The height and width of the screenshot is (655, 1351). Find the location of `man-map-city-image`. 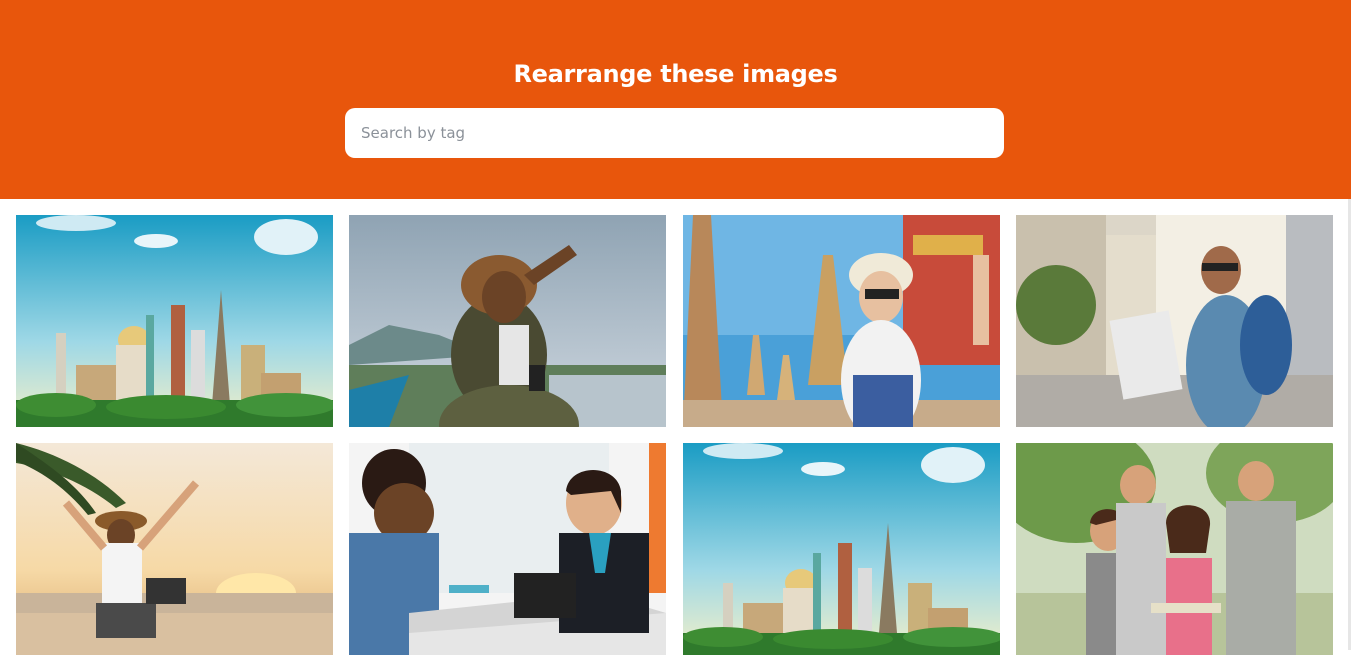

man-map-city-image is located at coordinates (1174, 321).